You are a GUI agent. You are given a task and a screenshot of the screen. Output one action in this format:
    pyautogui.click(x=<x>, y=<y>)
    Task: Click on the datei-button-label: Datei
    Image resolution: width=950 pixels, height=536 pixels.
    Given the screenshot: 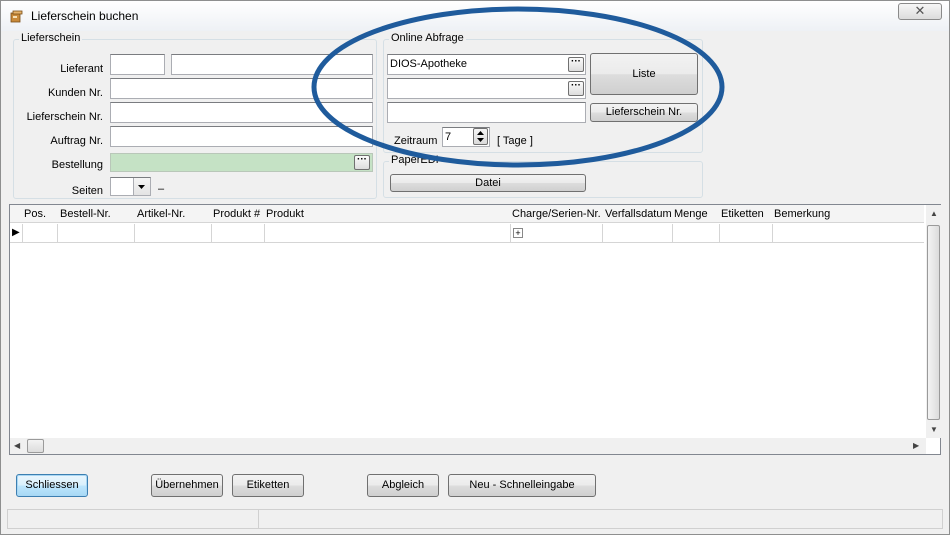 What is the action you would take?
    pyautogui.click(x=488, y=183)
    